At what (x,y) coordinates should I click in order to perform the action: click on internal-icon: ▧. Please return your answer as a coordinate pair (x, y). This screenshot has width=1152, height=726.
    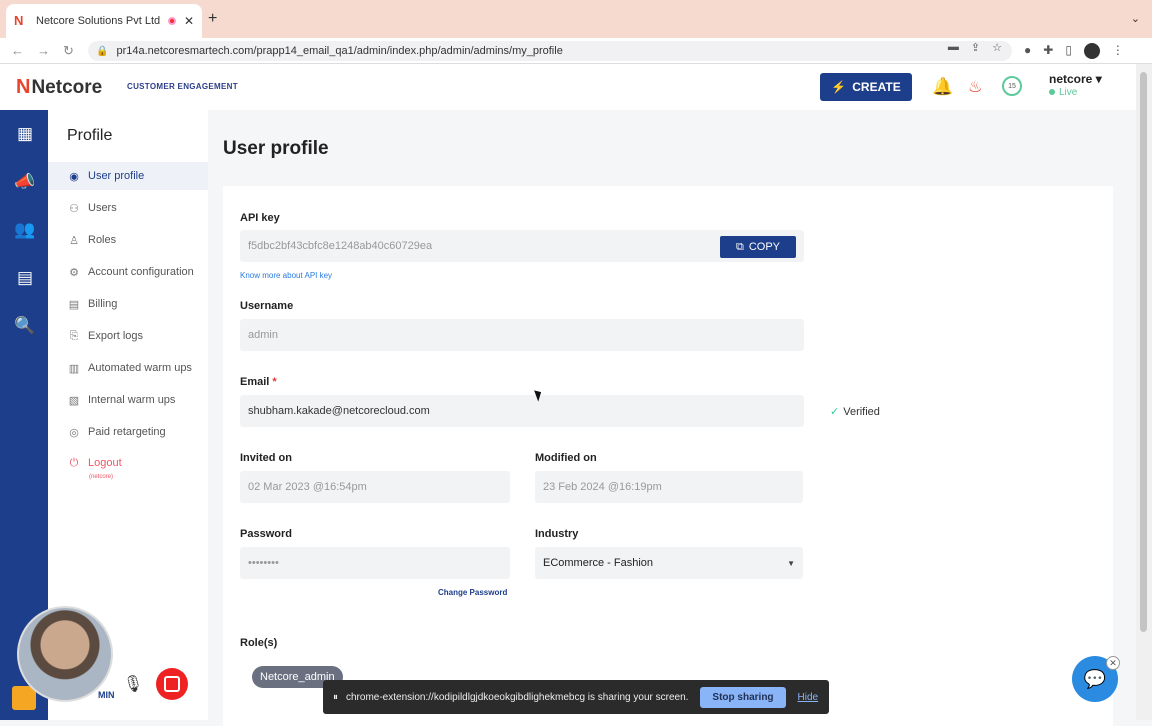
    Looking at the image, I should click on (74, 400).